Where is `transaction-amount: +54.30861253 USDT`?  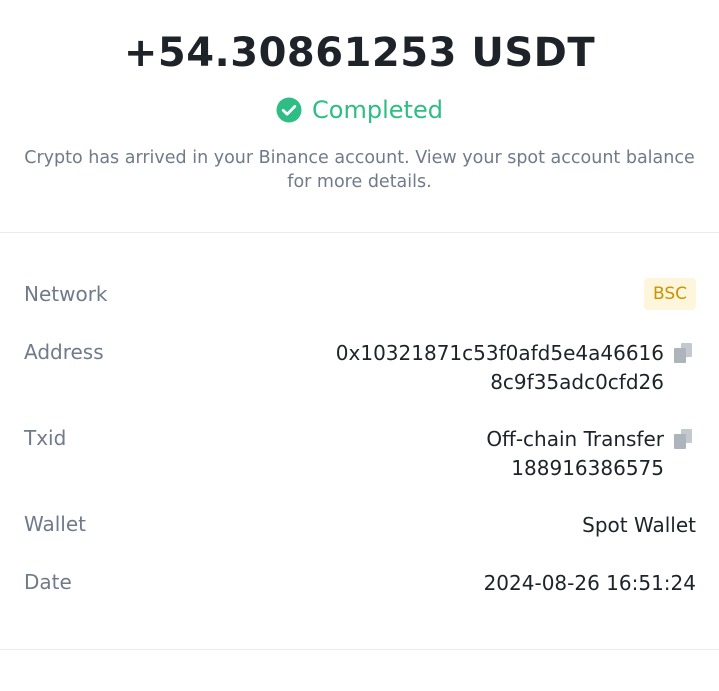 transaction-amount: +54.30861253 USDT is located at coordinates (359, 53).